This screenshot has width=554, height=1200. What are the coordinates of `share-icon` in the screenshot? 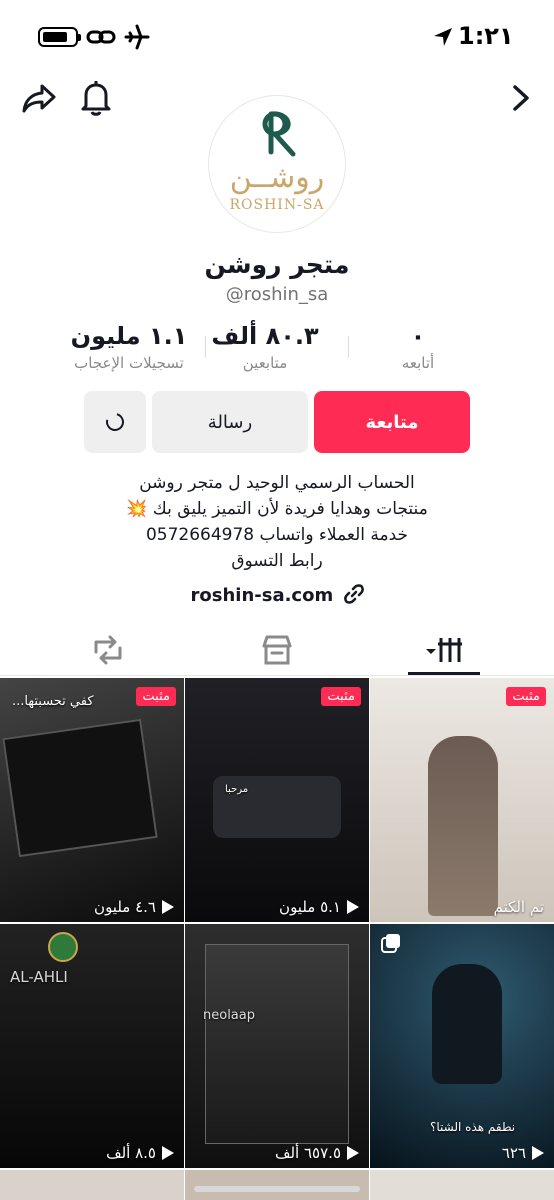 It's located at (39, 98).